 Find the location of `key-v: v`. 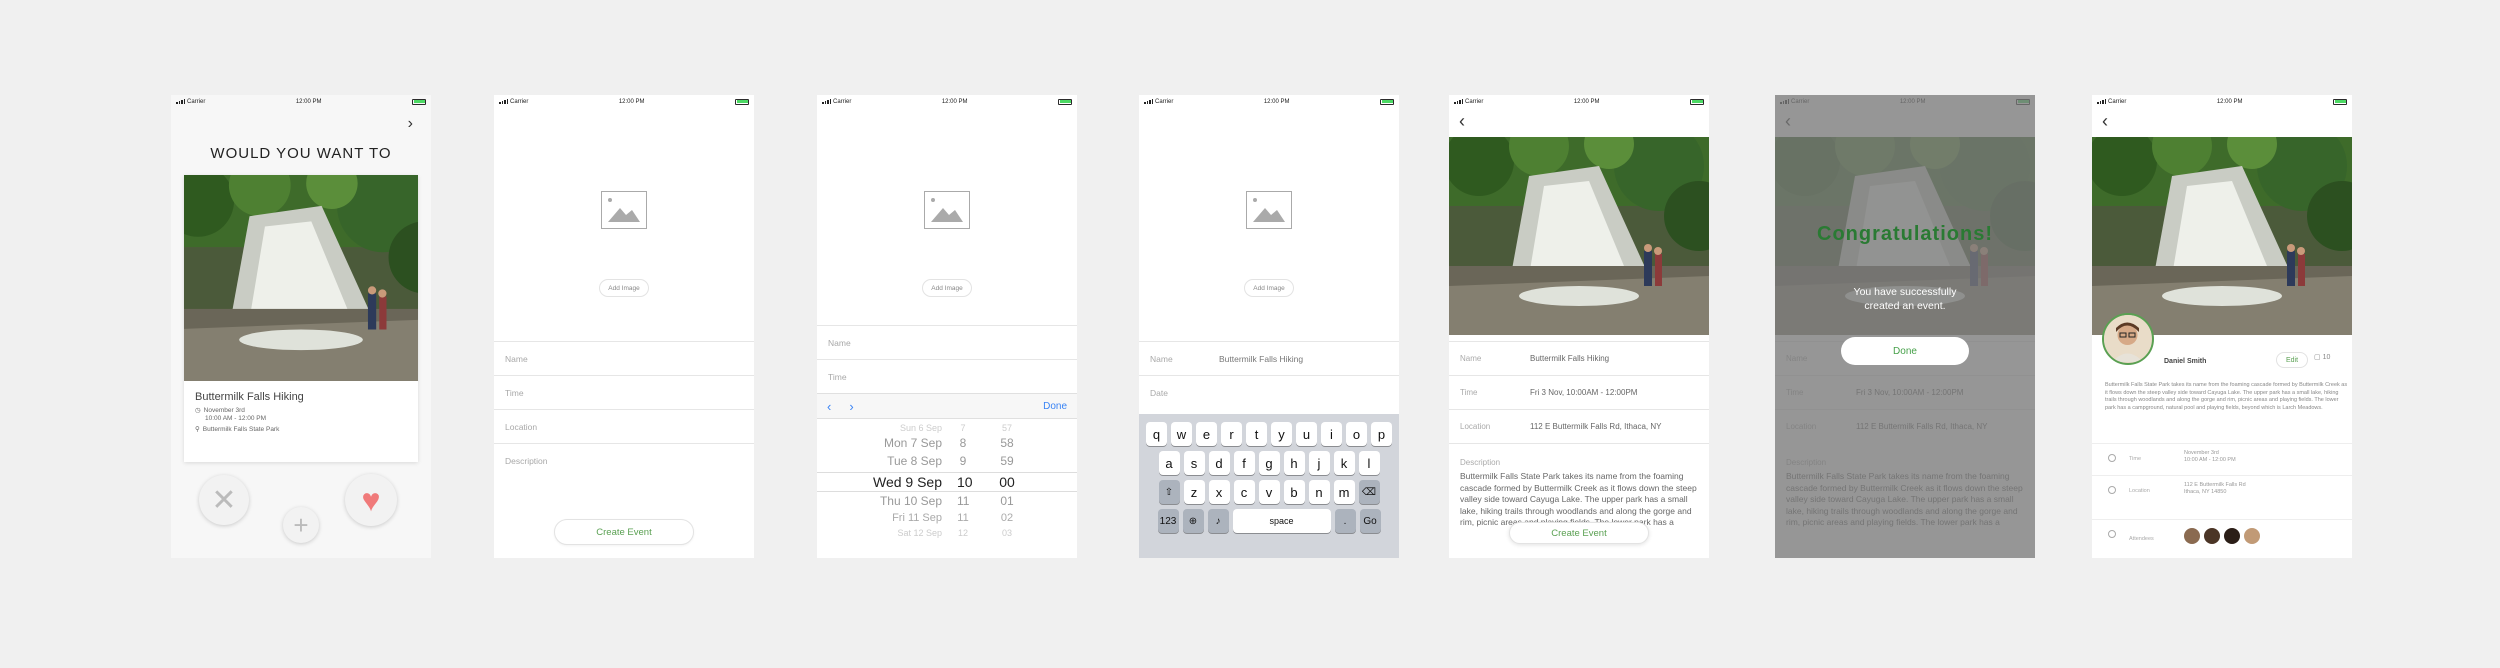

key-v: v is located at coordinates (1269, 492).